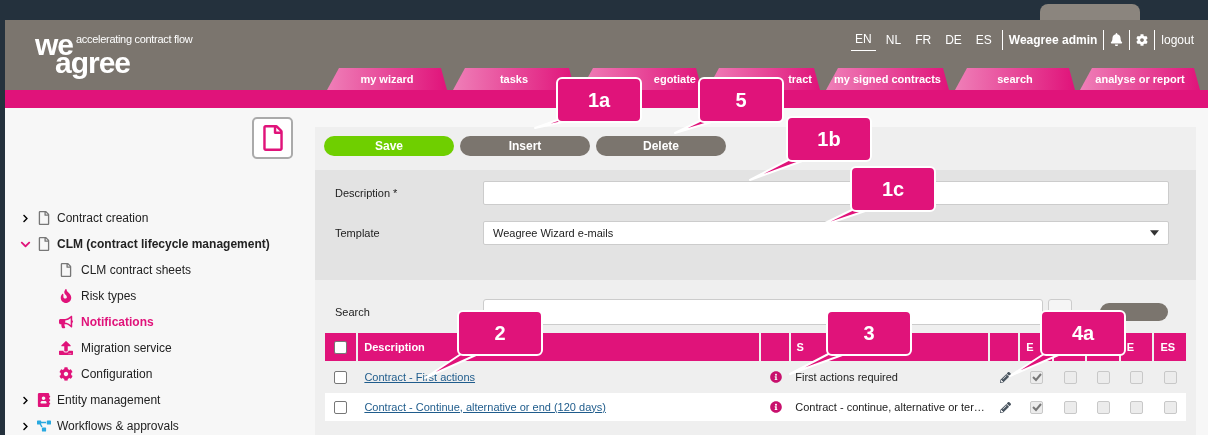  I want to click on user-name: Weagree admin, so click(1053, 39).